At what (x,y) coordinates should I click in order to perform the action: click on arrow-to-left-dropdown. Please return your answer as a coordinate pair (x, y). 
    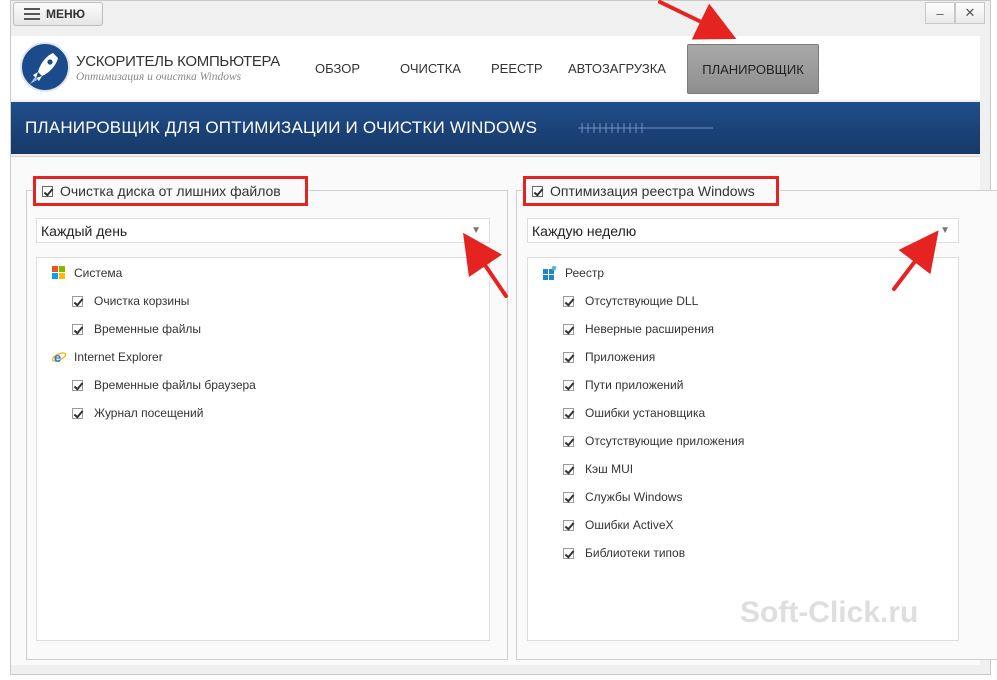
    Looking at the image, I should click on (485, 265).